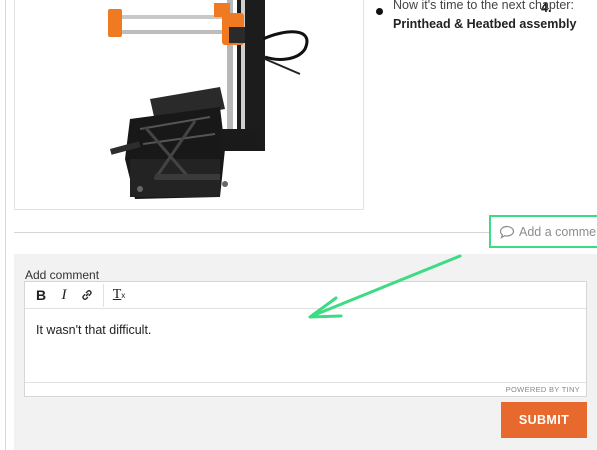 The height and width of the screenshot is (450, 597). I want to click on link-icon, so click(87, 295).